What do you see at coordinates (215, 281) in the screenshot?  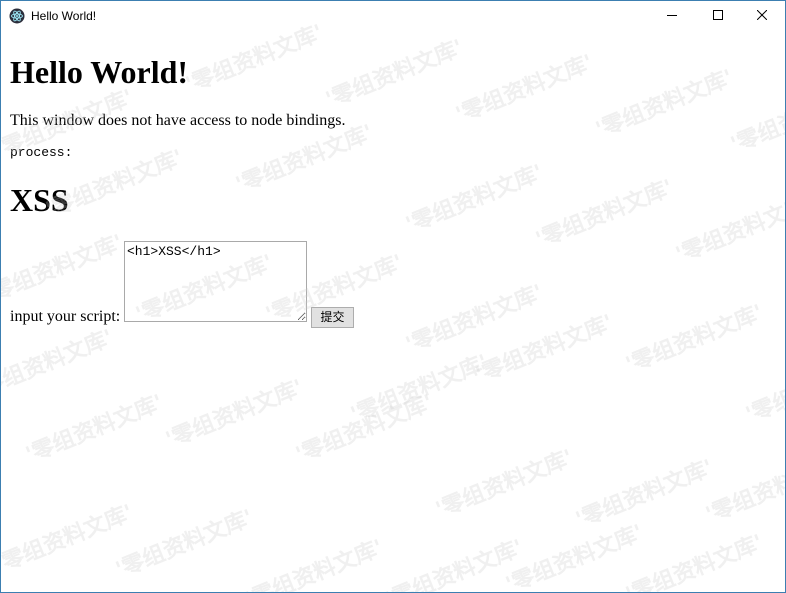 I see `script-textarea: <h1>XSS</h1>` at bounding box center [215, 281].